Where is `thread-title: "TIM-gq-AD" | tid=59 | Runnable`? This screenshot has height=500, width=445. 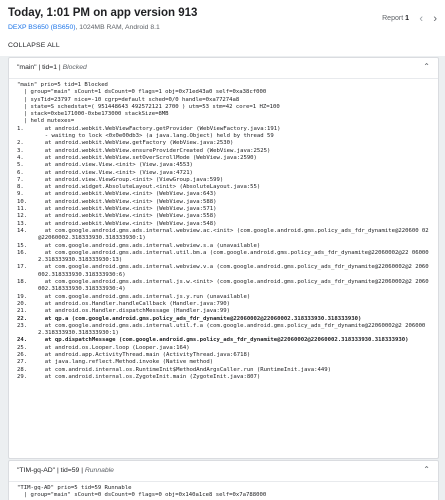 thread-title: "TIM-gq-AD" | tid=59 | Runnable is located at coordinates (65, 470).